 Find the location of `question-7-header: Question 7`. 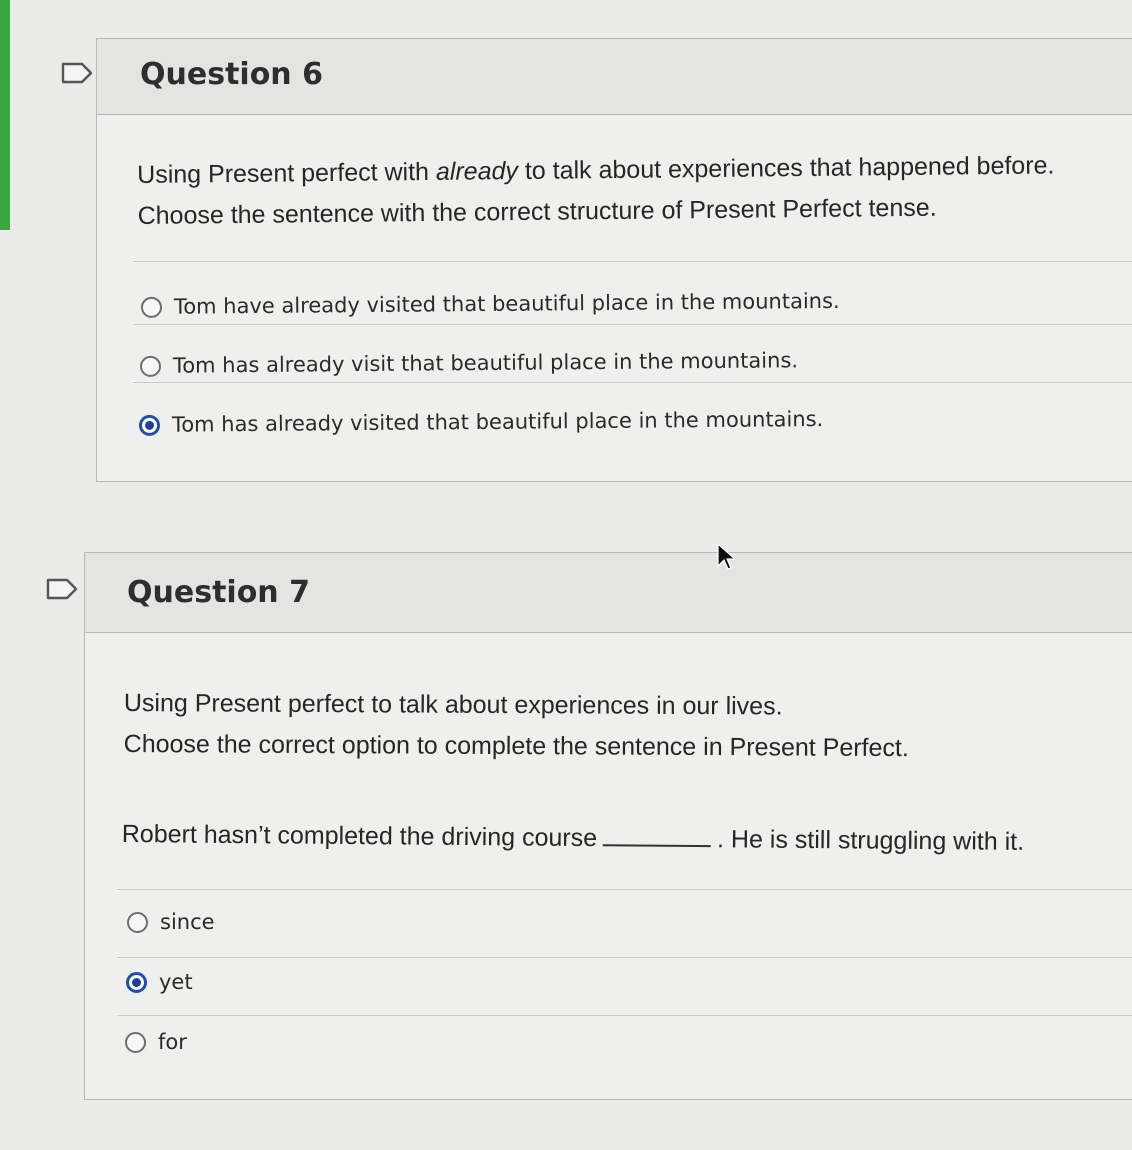

question-7-header: Question 7 is located at coordinates (608, 593).